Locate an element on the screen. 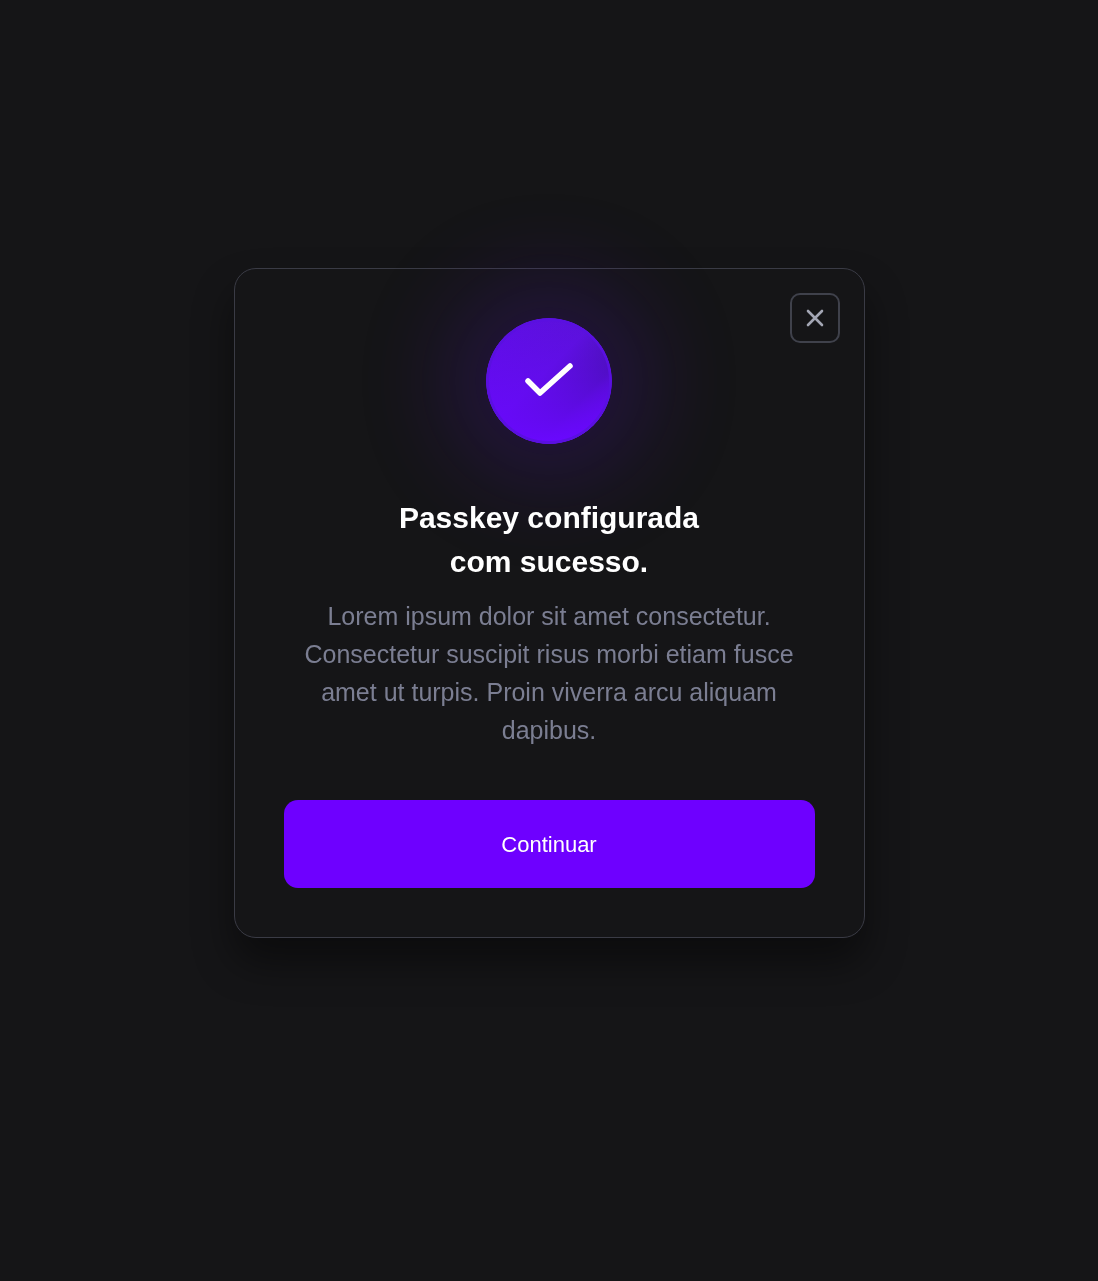  dialog-title: Passkey configurada com sucesso. is located at coordinates (549, 540).